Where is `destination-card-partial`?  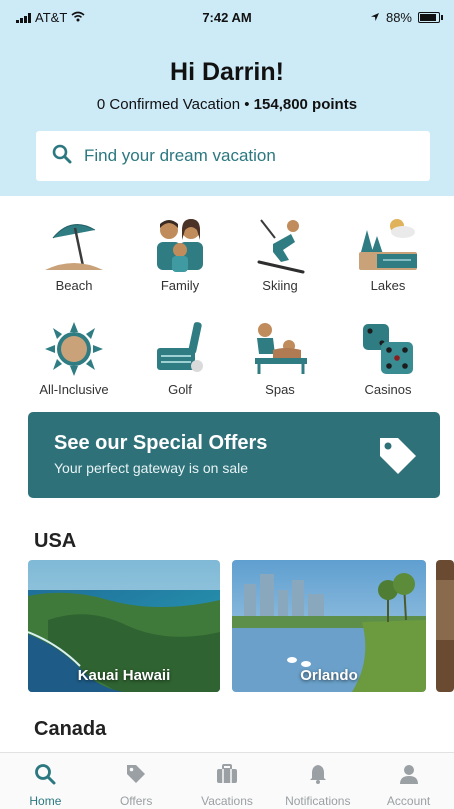 destination-card-partial is located at coordinates (445, 626).